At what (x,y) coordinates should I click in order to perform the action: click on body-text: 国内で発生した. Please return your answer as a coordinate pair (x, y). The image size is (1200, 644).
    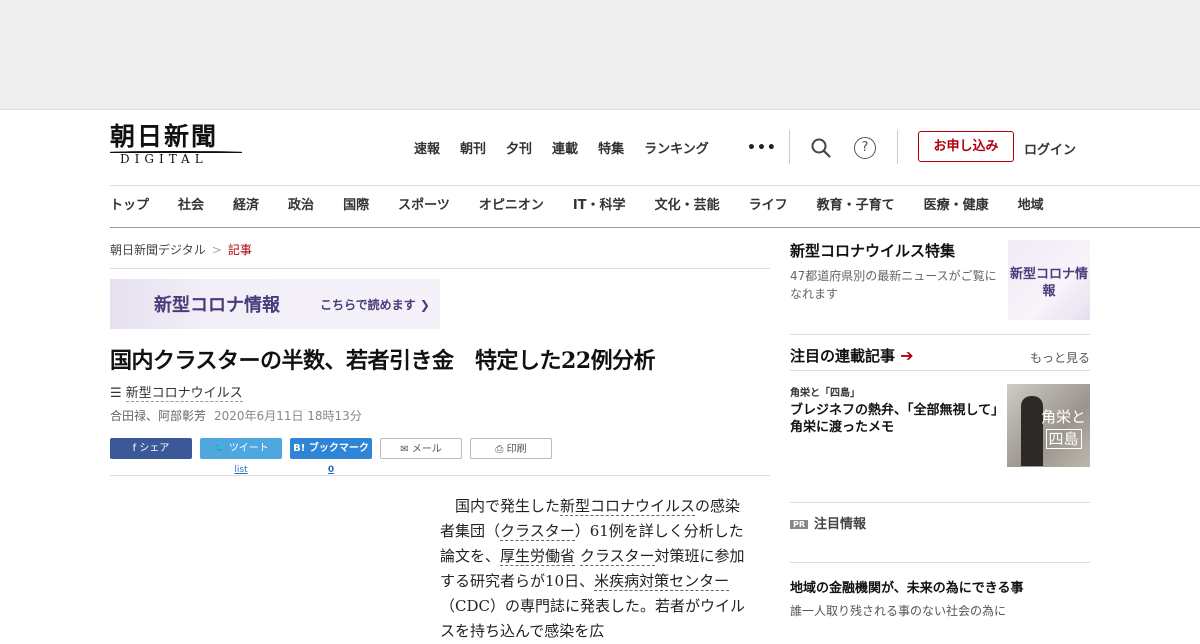
    Looking at the image, I should click on (508, 506).